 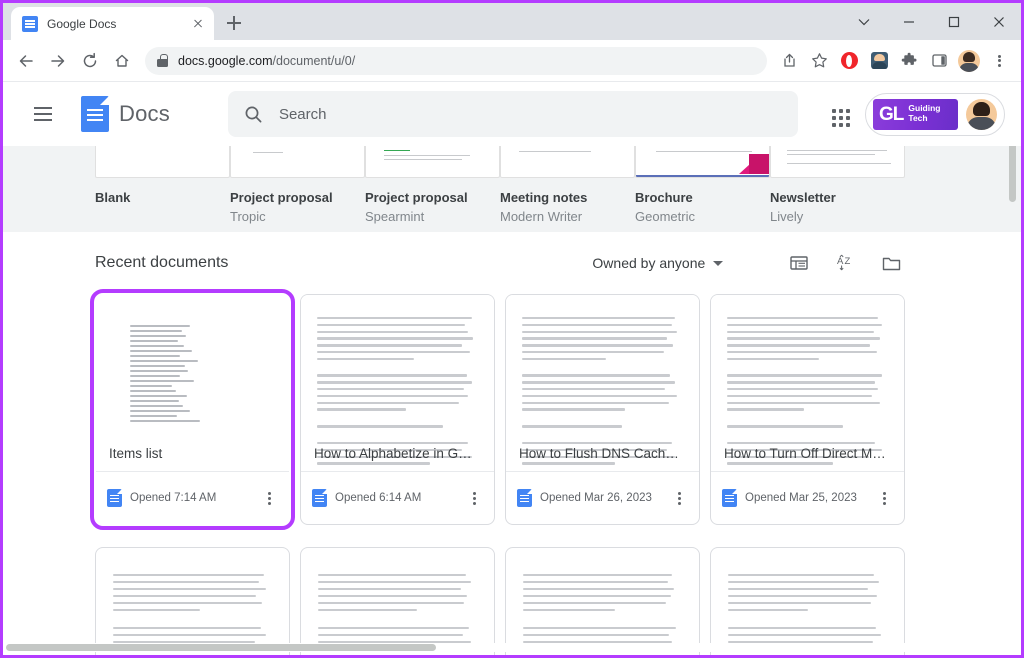 What do you see at coordinates (702, 189) in the screenshot?
I see `template-card-brochure: Brochure Geometric` at bounding box center [702, 189].